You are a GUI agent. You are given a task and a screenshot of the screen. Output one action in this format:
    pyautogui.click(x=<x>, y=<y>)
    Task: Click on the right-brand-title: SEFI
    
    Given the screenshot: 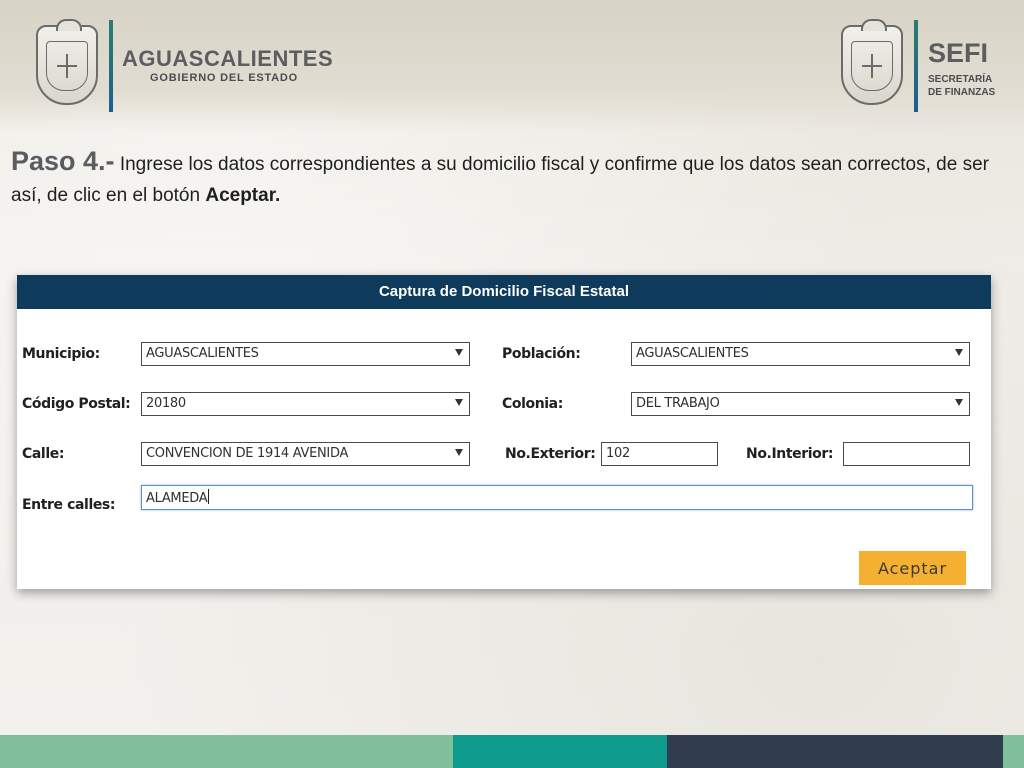 What is the action you would take?
    pyautogui.click(x=958, y=53)
    